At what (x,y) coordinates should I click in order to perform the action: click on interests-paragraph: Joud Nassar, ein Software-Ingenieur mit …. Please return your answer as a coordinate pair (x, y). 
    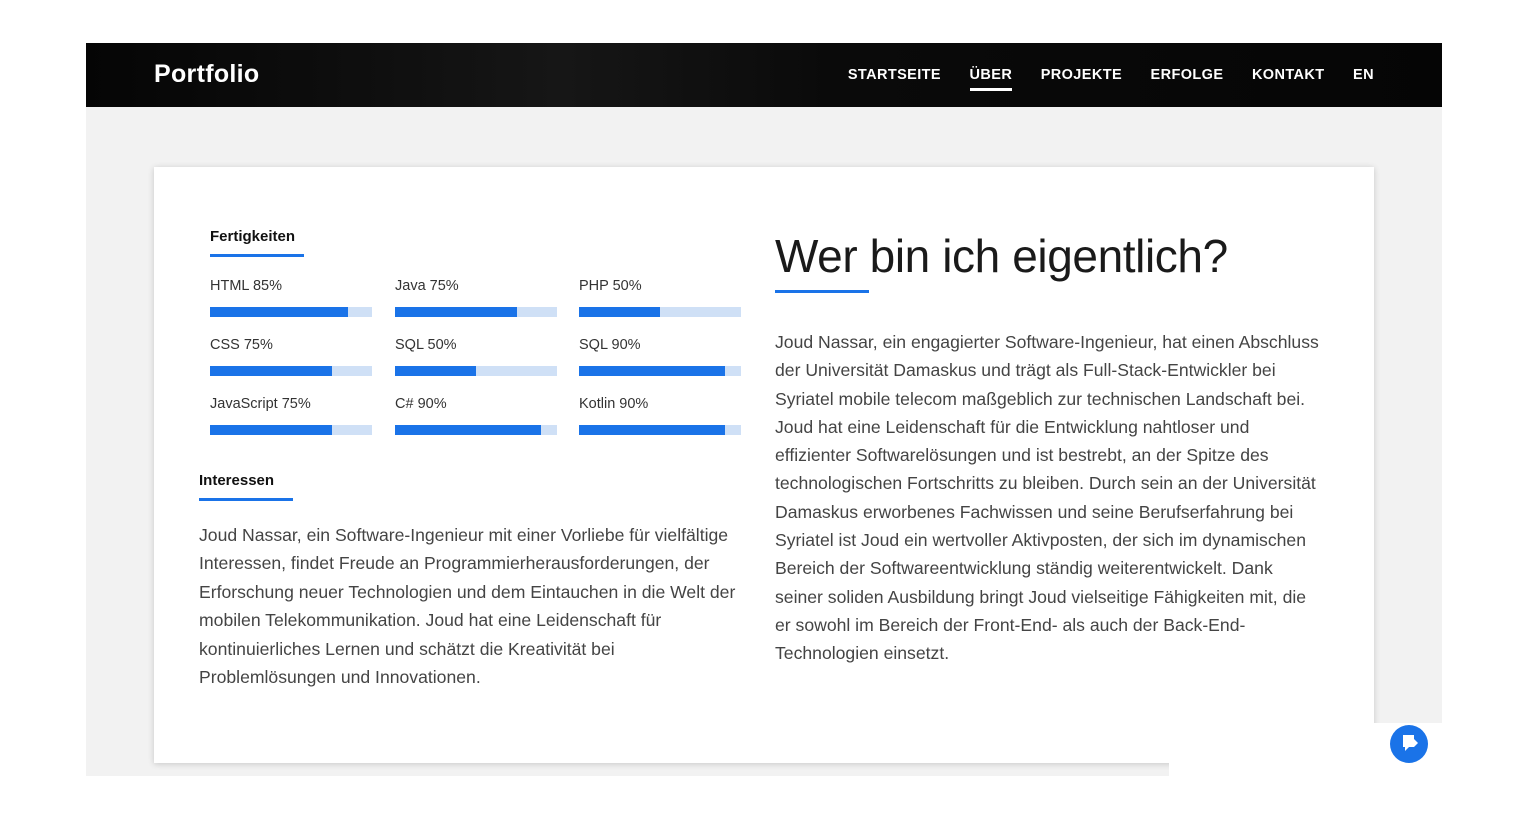
    Looking at the image, I should click on (467, 606).